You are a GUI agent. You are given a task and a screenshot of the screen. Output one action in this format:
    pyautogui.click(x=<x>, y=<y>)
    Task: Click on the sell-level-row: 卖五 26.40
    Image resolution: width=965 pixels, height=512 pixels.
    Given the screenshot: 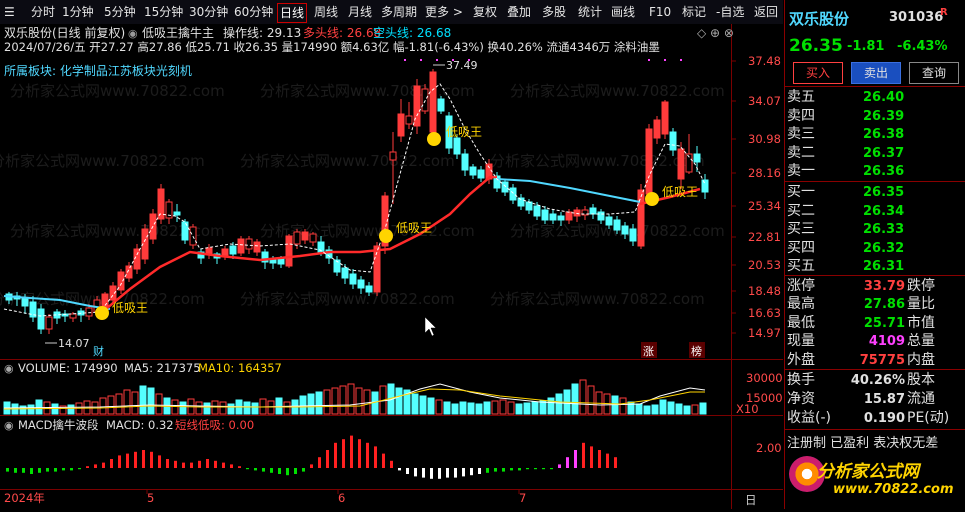 What is the action you would take?
    pyautogui.click(x=875, y=97)
    